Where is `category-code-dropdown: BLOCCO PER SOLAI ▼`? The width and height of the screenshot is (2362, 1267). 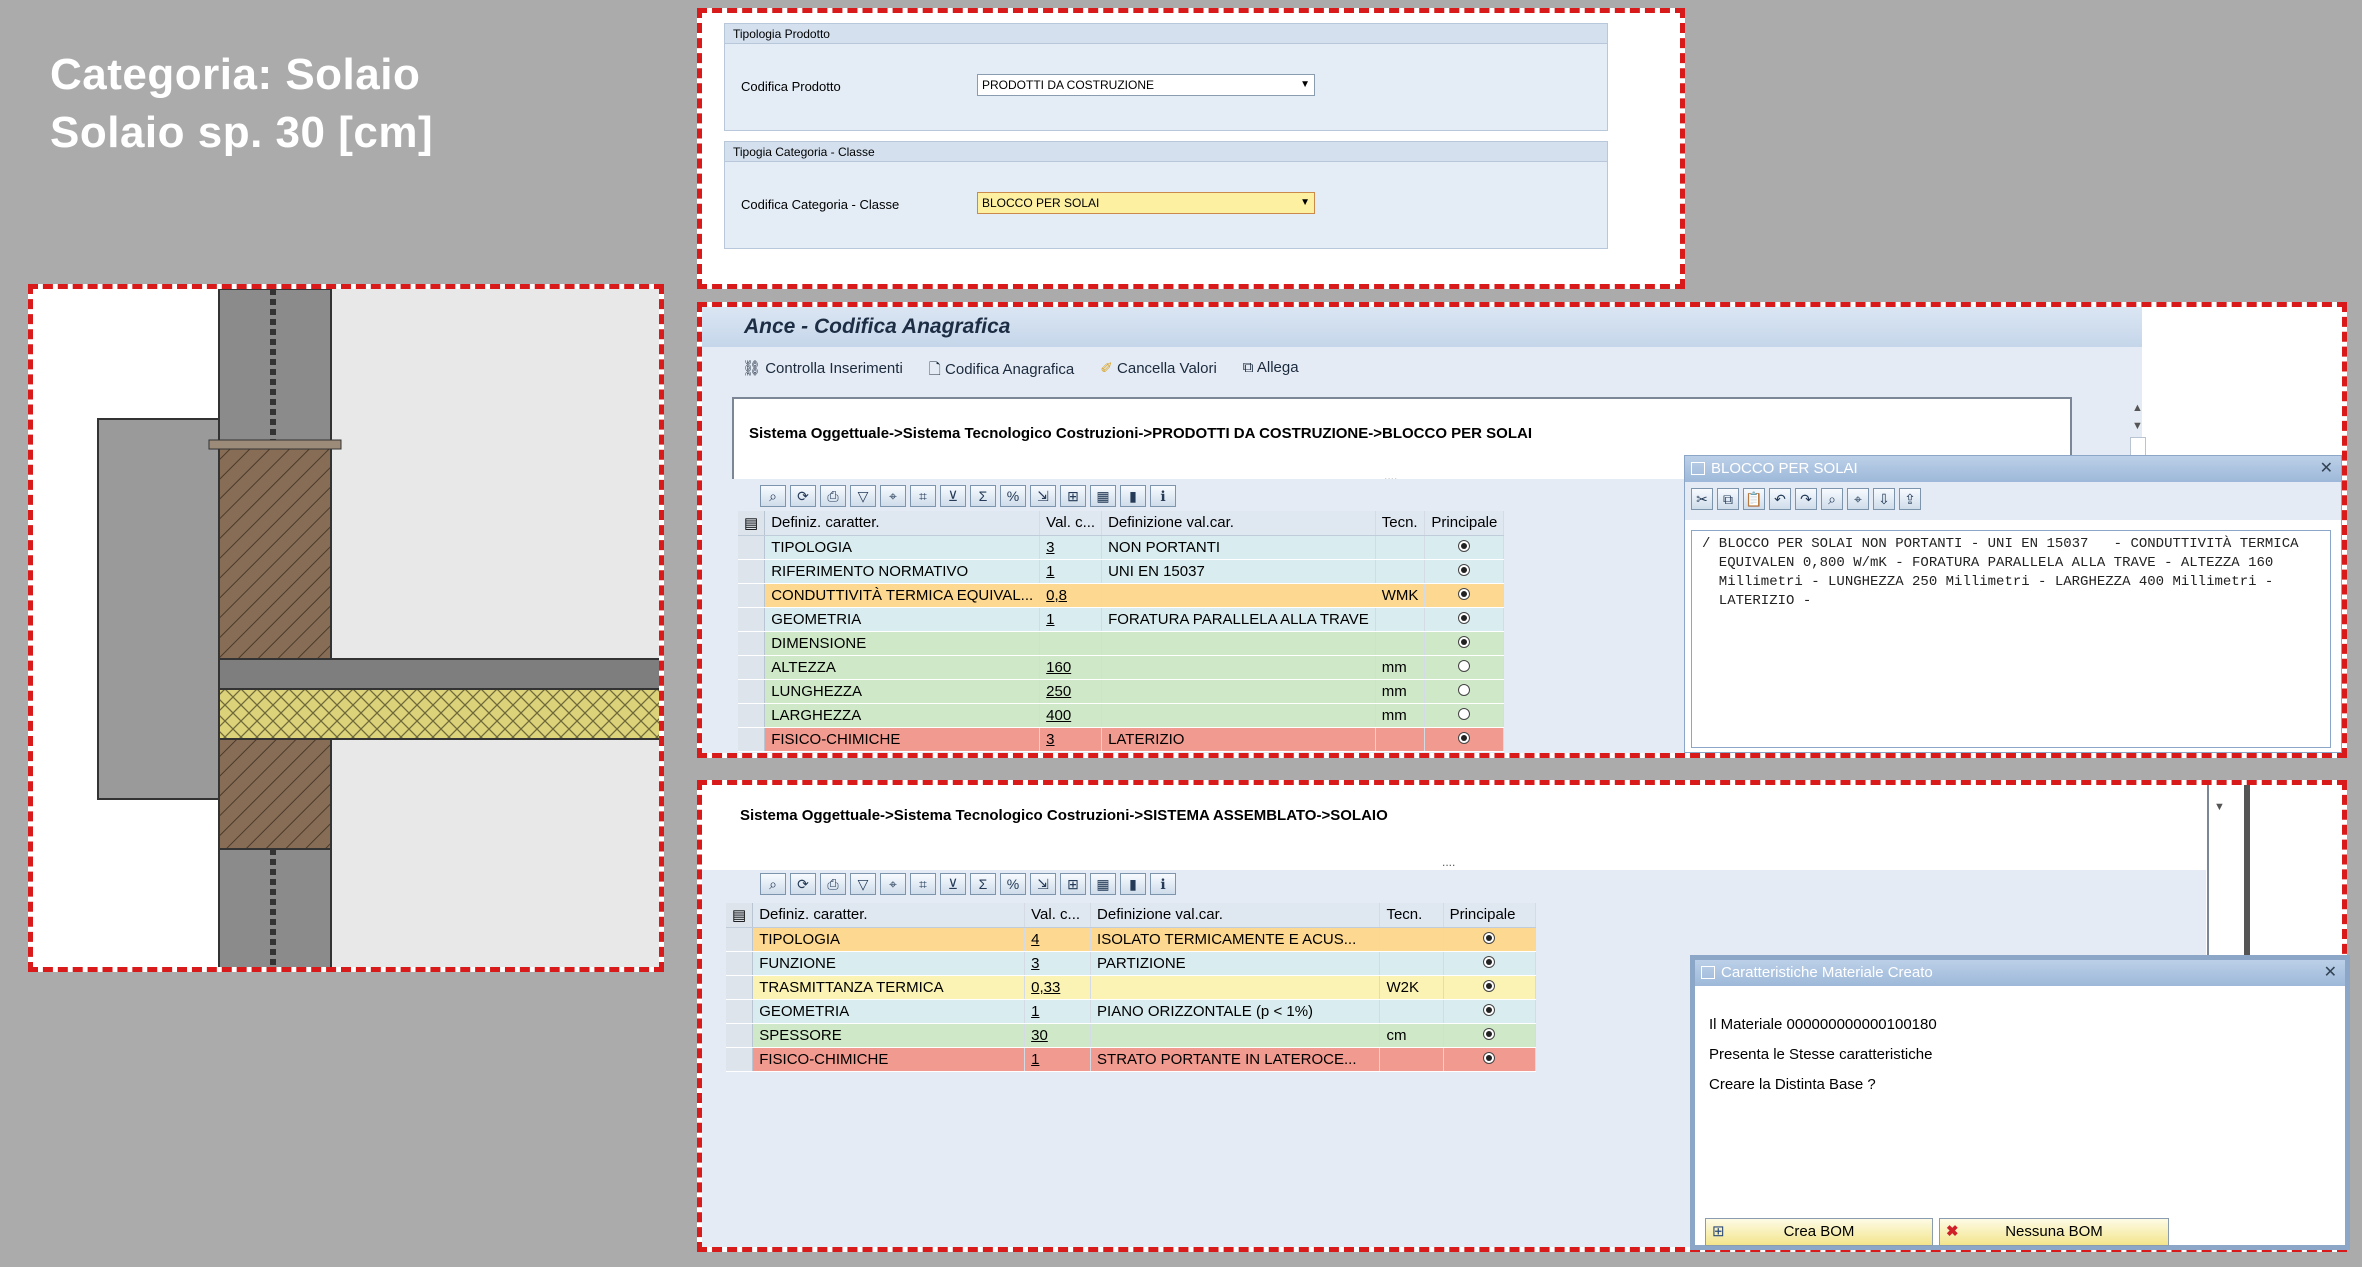
category-code-dropdown: BLOCCO PER SOLAI ▼ is located at coordinates (1146, 203).